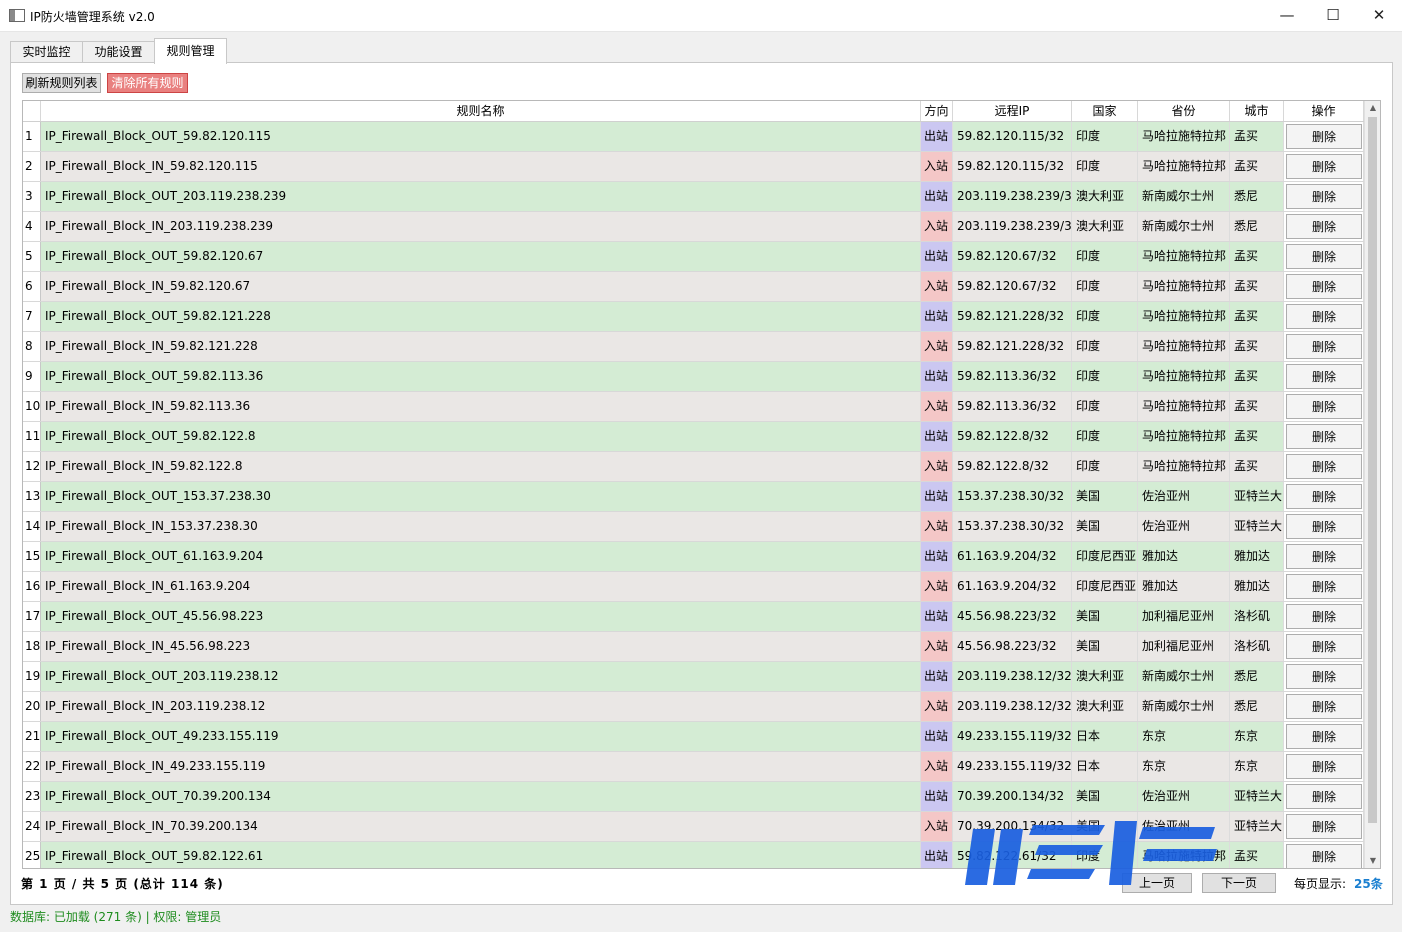 The height and width of the screenshot is (932, 1402). I want to click on minimize-button: —, so click(1287, 15).